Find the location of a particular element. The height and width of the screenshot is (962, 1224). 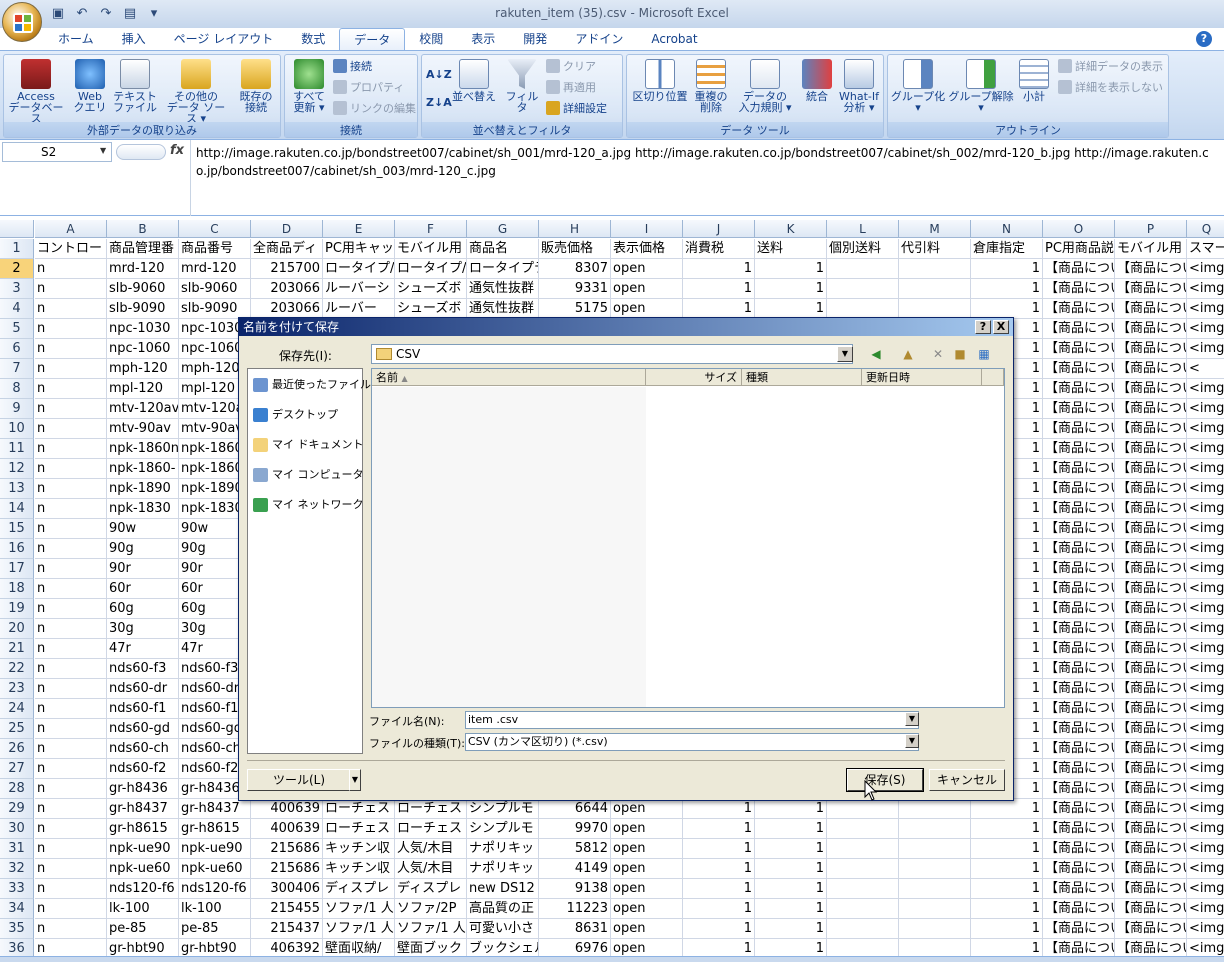

table-cell: 60r is located at coordinates (143, 589).